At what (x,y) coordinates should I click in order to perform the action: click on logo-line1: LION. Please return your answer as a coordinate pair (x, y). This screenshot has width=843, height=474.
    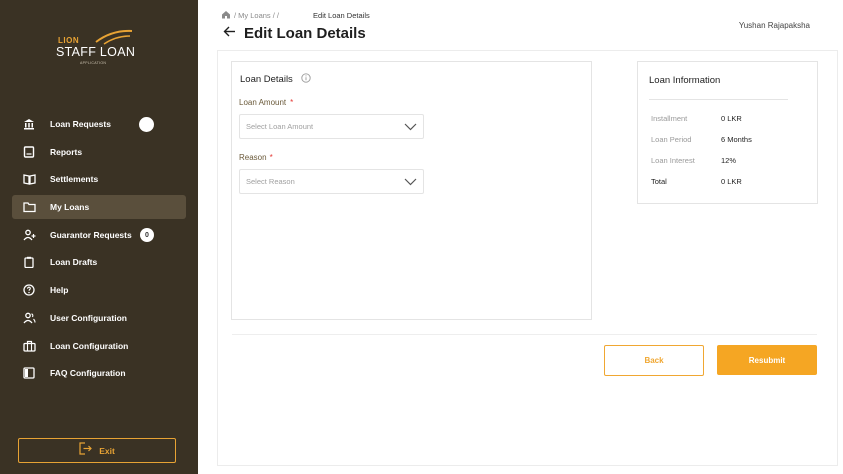
    Looking at the image, I should click on (69, 40).